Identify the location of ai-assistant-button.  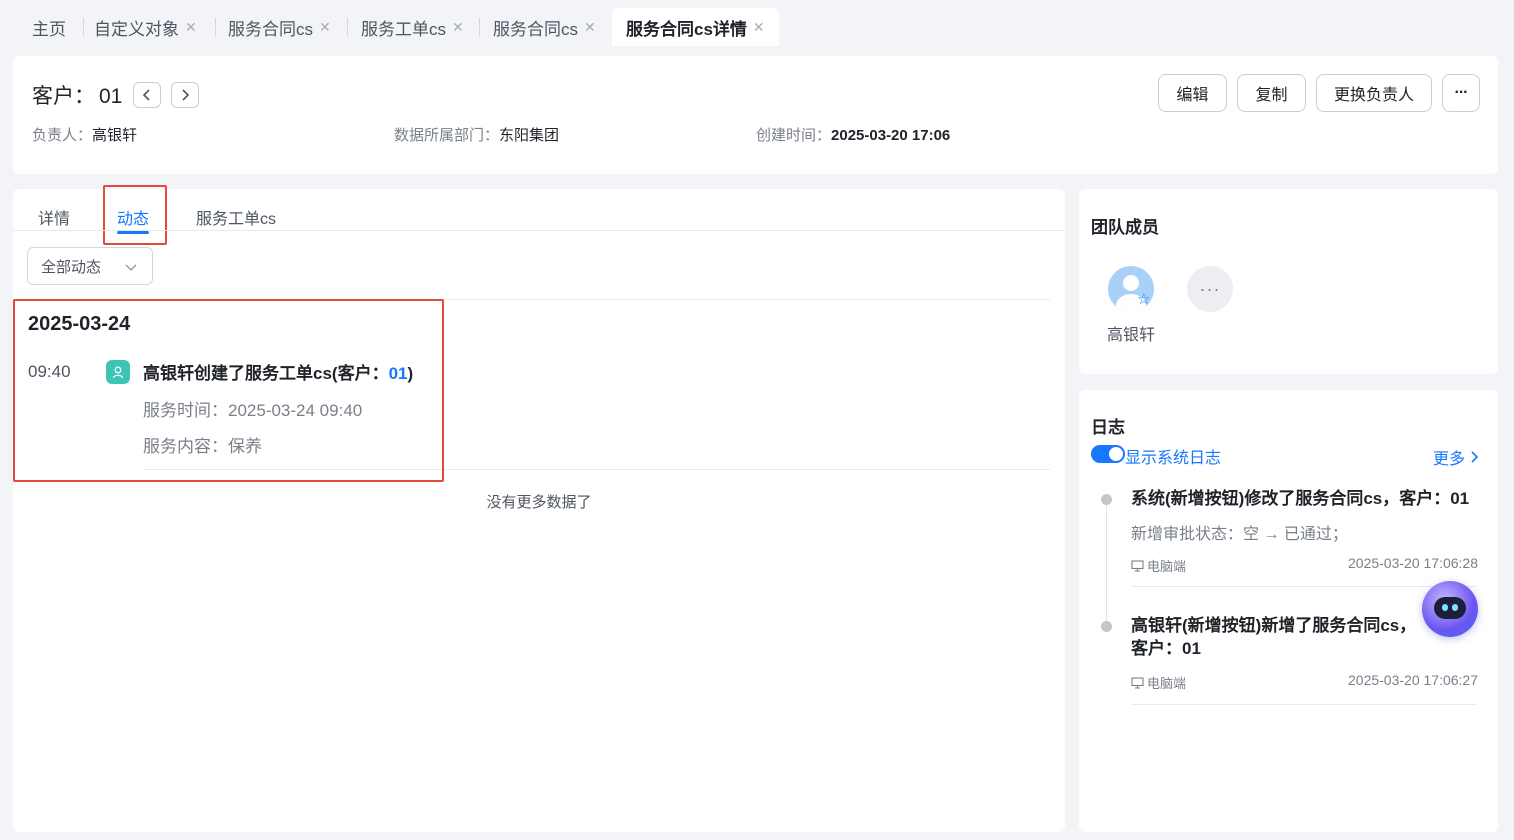
(1450, 609).